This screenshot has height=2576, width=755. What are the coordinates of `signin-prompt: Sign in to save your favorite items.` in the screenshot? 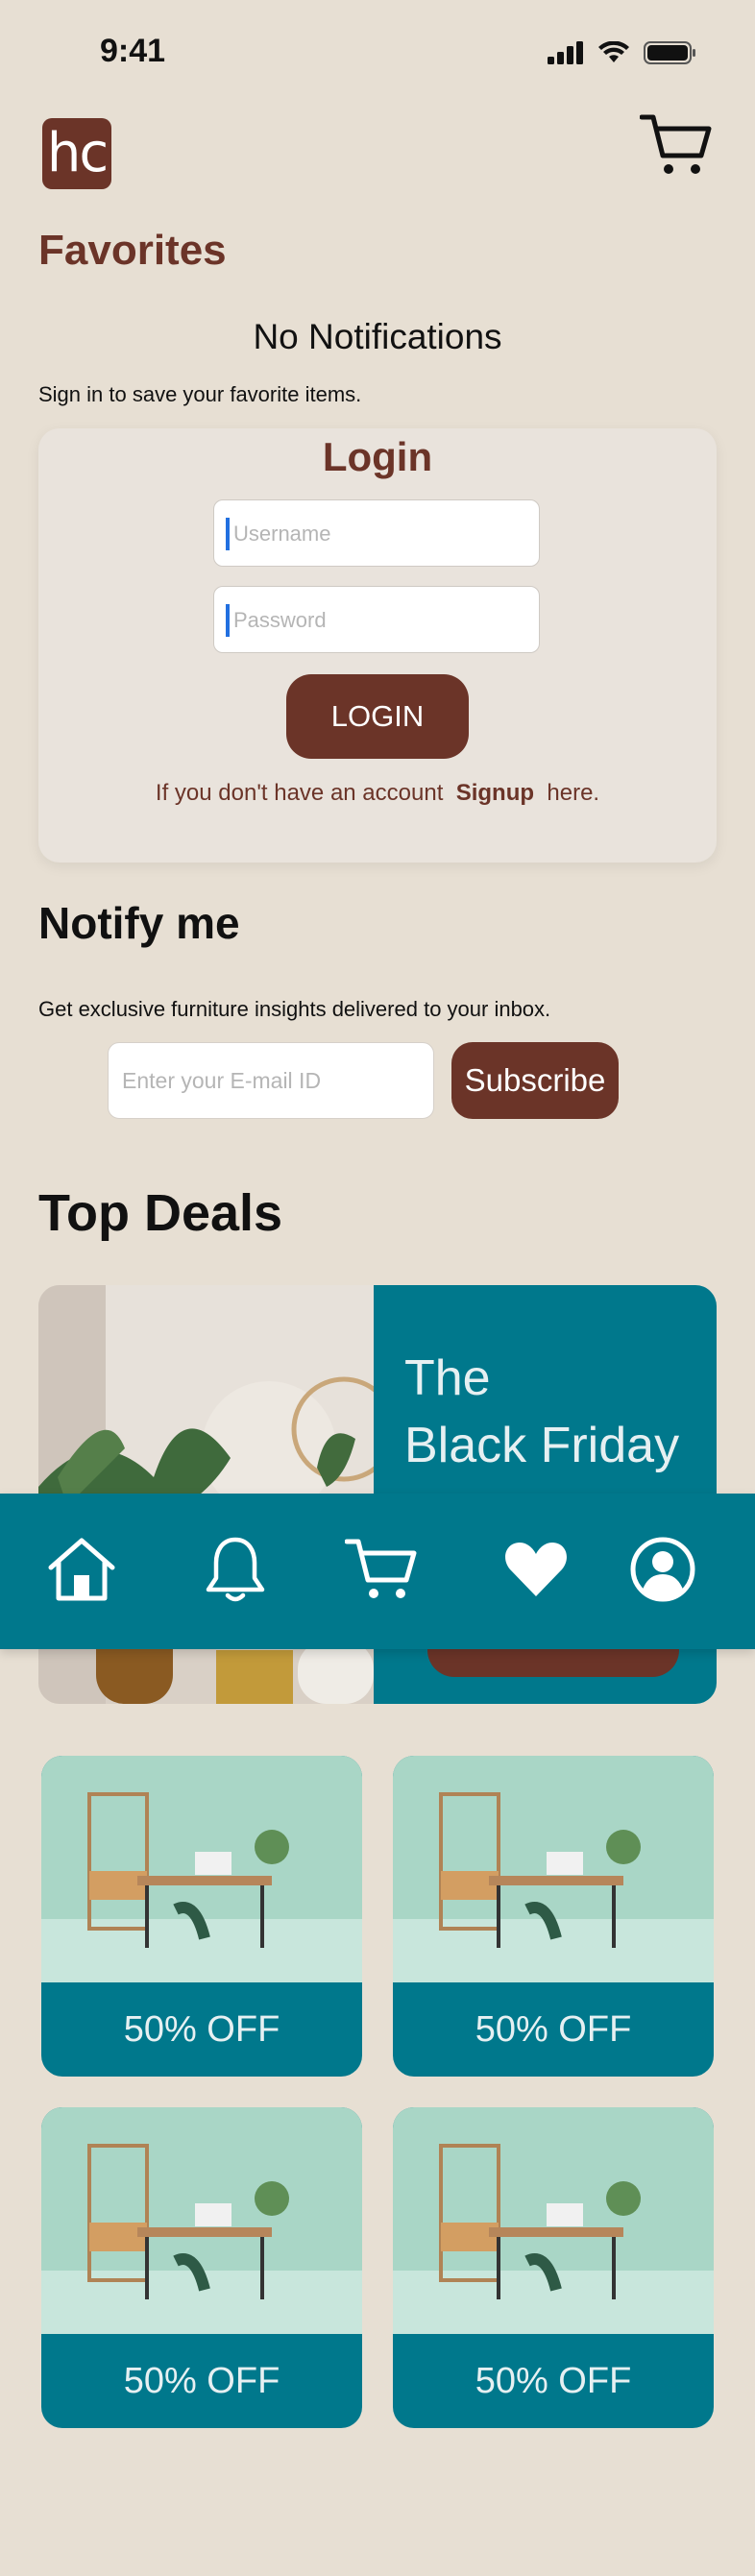 It's located at (200, 394).